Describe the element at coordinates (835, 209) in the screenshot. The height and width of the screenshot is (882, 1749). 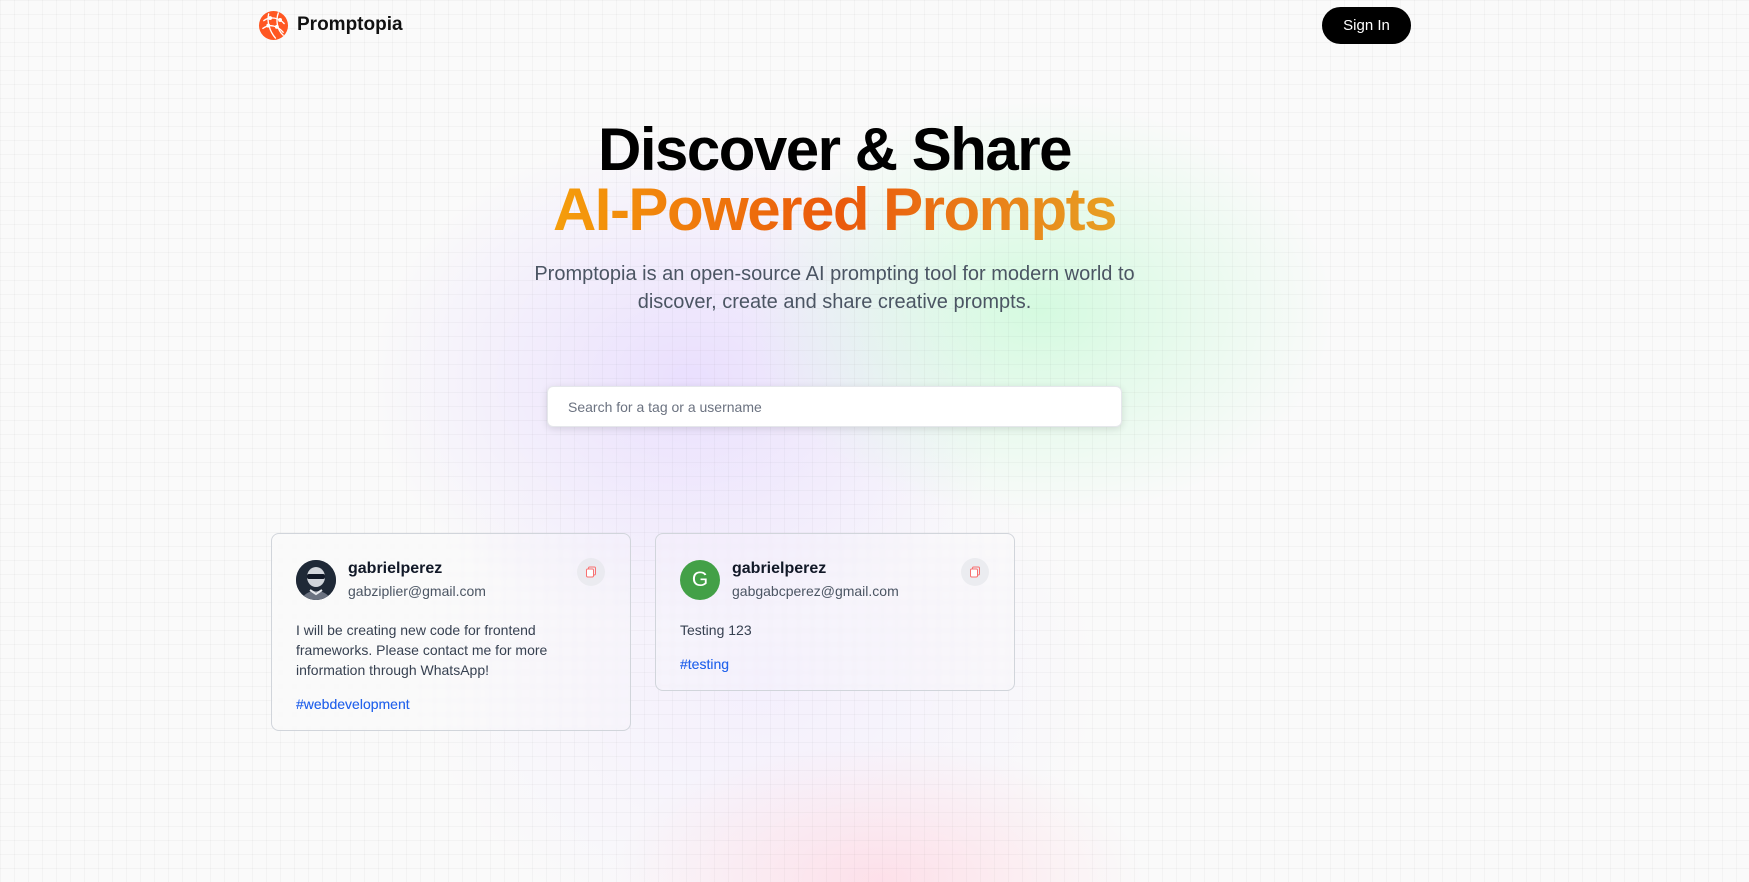
I see `hero-title-line2: AI-Powered Prompts` at that location.